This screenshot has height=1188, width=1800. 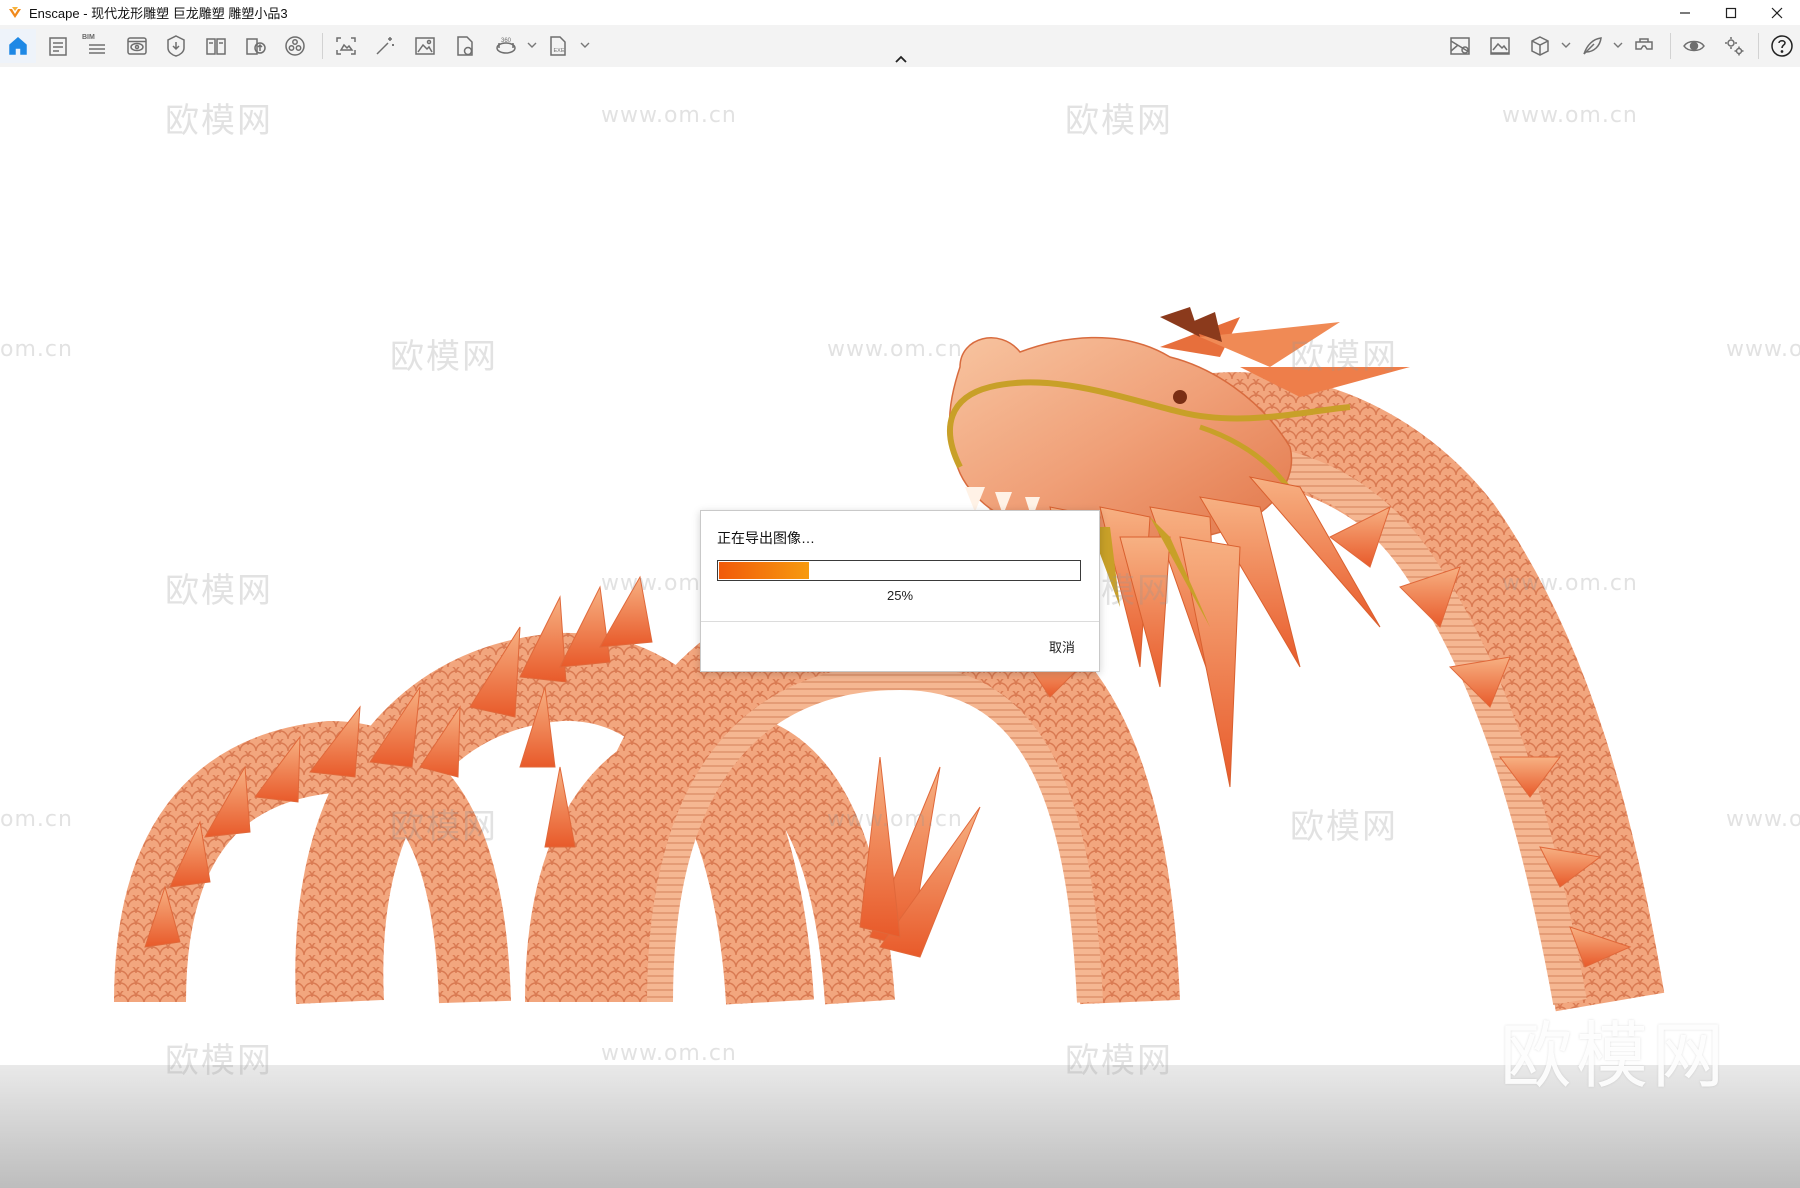 I want to click on title-bar: Enscape - 现代龙形雕塑 巨龙雕塑 雕塑小品3, so click(x=900, y=12).